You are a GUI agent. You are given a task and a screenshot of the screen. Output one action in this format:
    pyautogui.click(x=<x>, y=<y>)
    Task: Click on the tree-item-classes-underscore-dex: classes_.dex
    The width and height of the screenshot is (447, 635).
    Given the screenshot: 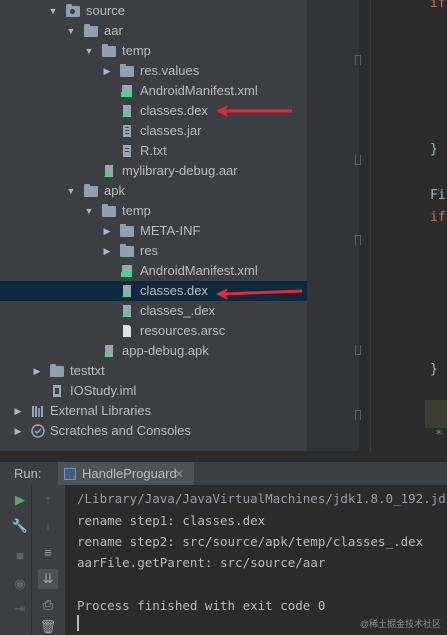 What is the action you would take?
    pyautogui.click(x=153, y=311)
    